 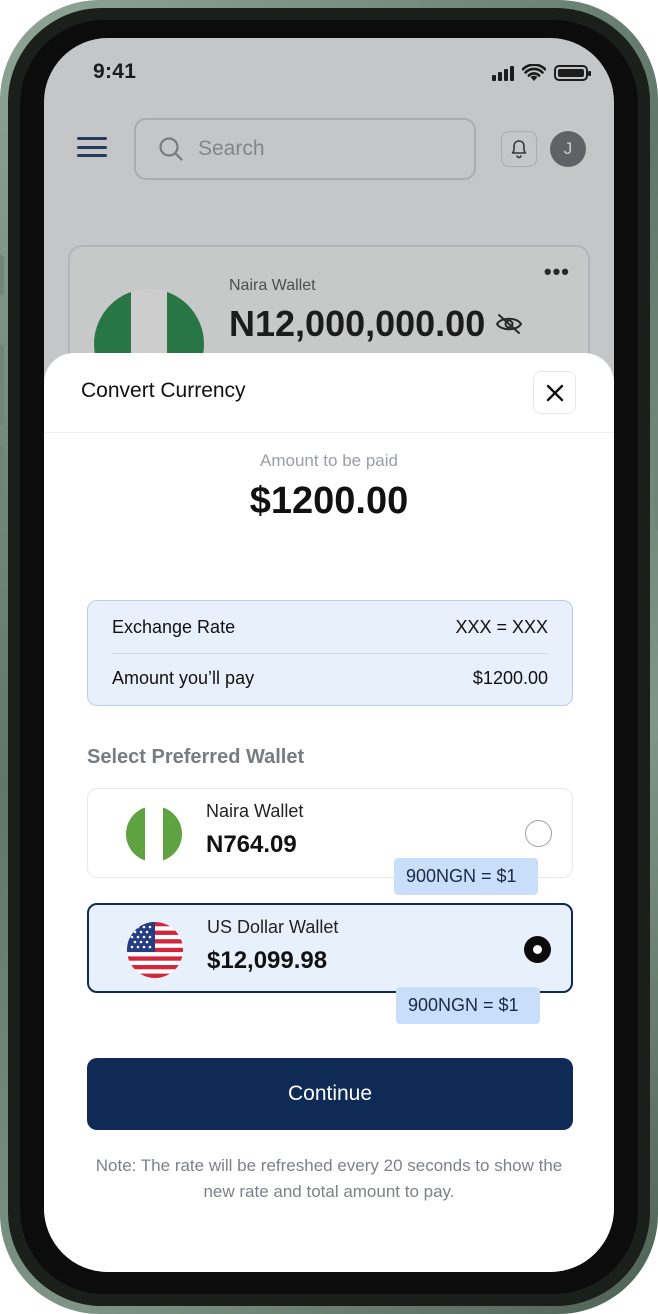 What do you see at coordinates (163, 390) in the screenshot?
I see `sheet-title: Convert Currency` at bounding box center [163, 390].